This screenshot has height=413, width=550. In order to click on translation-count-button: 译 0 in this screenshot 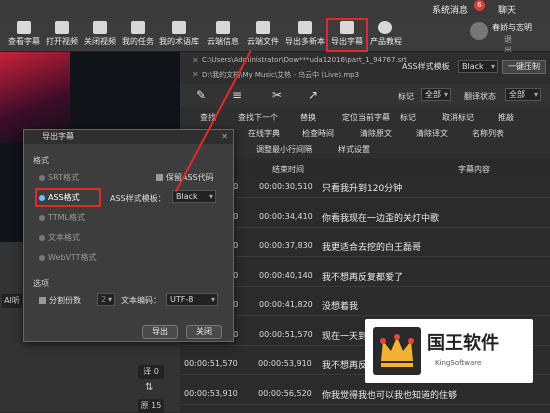, I will do `click(151, 372)`.